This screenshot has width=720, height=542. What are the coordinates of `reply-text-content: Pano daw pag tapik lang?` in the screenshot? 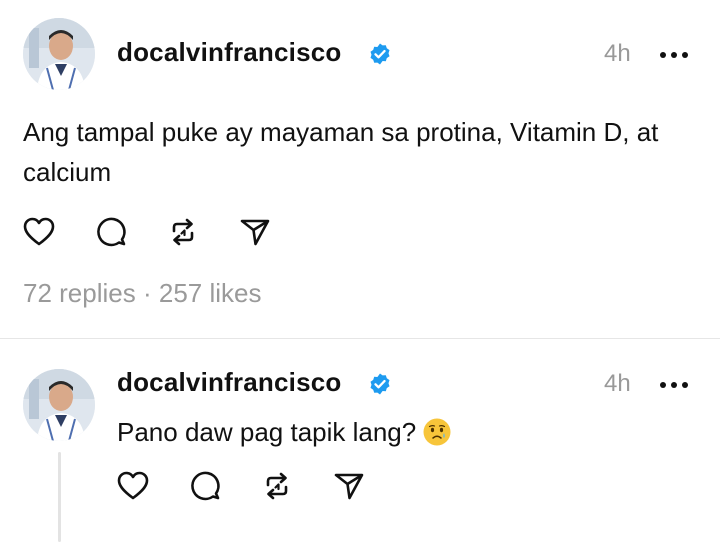 It's located at (267, 432).